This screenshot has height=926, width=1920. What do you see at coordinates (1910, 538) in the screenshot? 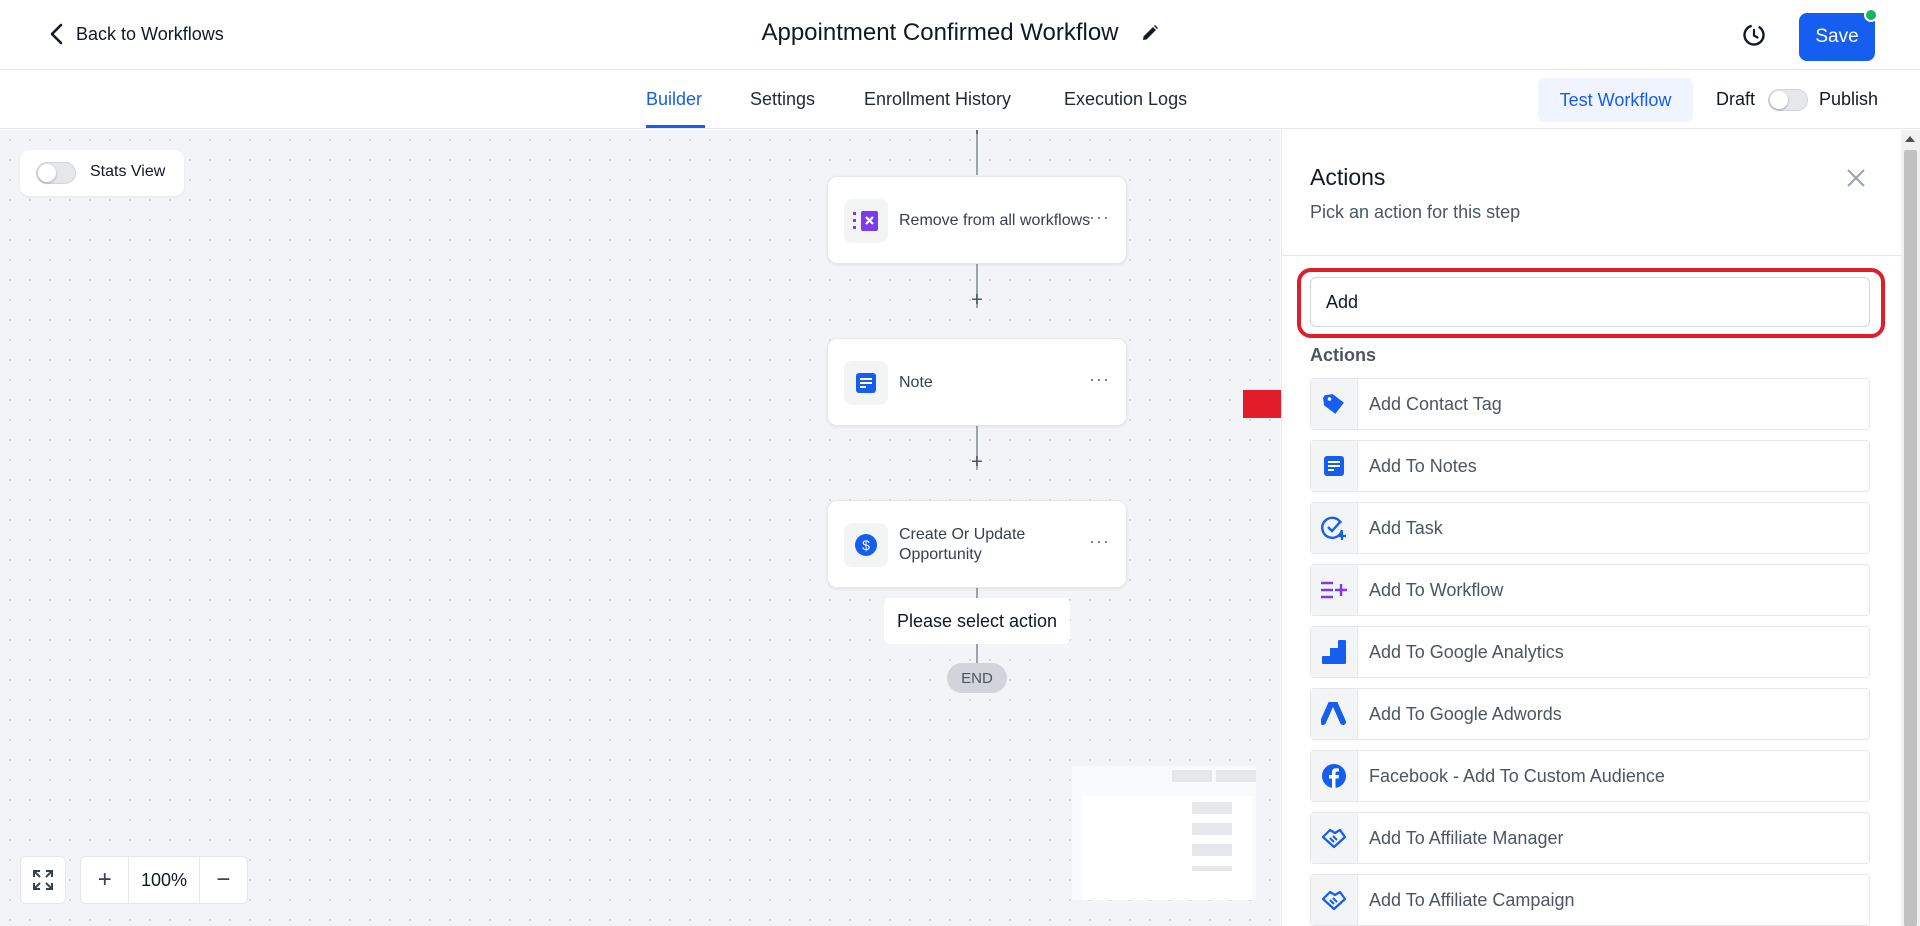
I see `panel-scrollbar-thumb` at bounding box center [1910, 538].